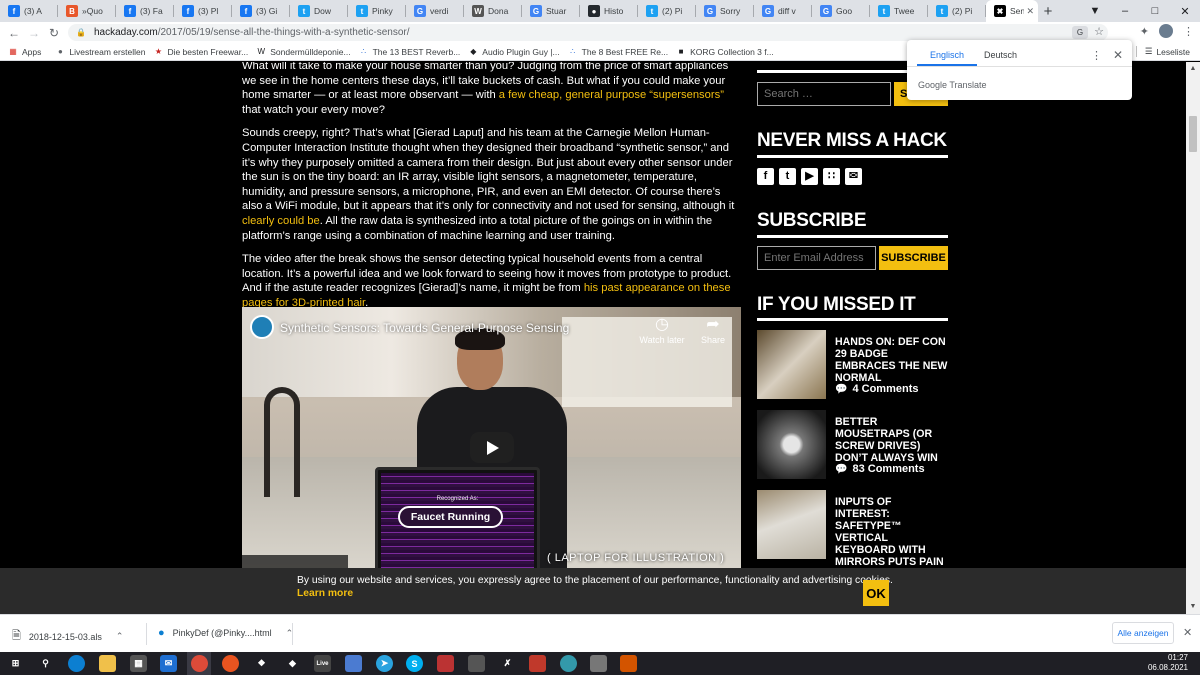 The image size is (1200, 675). Describe the element at coordinates (1143, 633) in the screenshot. I see `show-all-downloads-button: Alle anzeigen` at that location.